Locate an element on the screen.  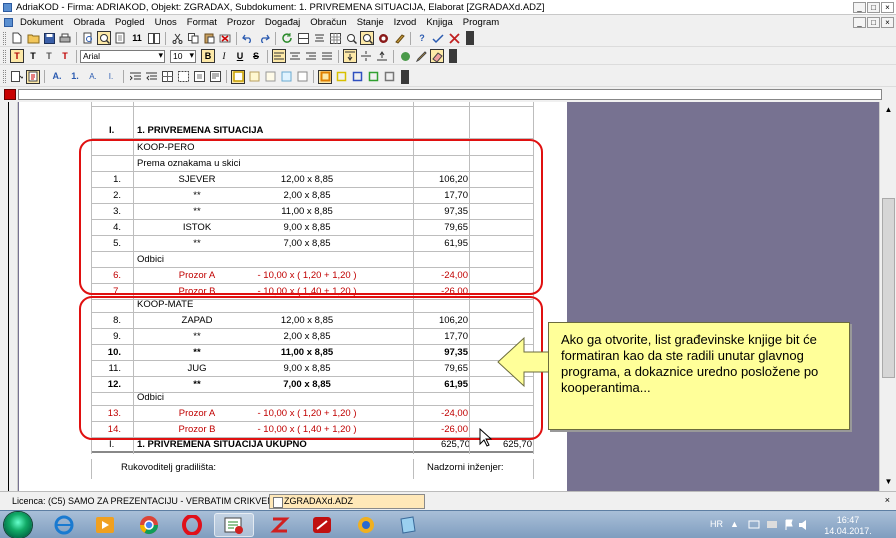
text-style-1-button: T is located at coordinates (17, 56).